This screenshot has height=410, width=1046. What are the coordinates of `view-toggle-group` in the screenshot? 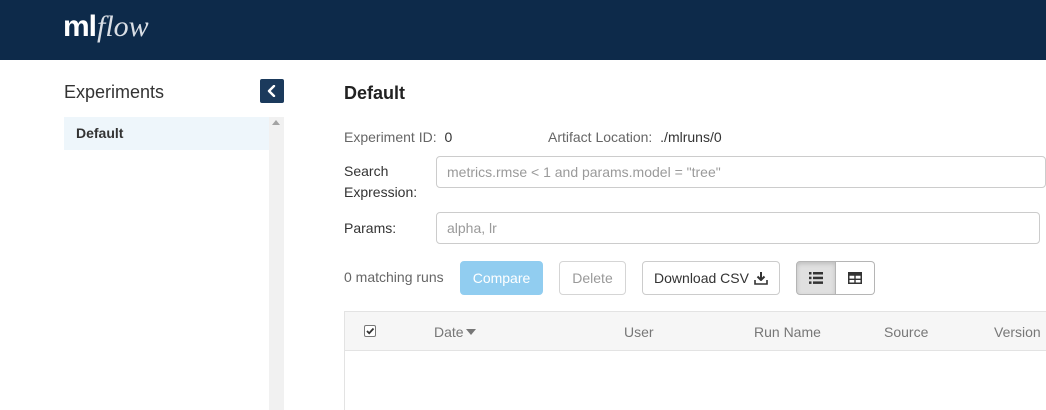 It's located at (835, 278).